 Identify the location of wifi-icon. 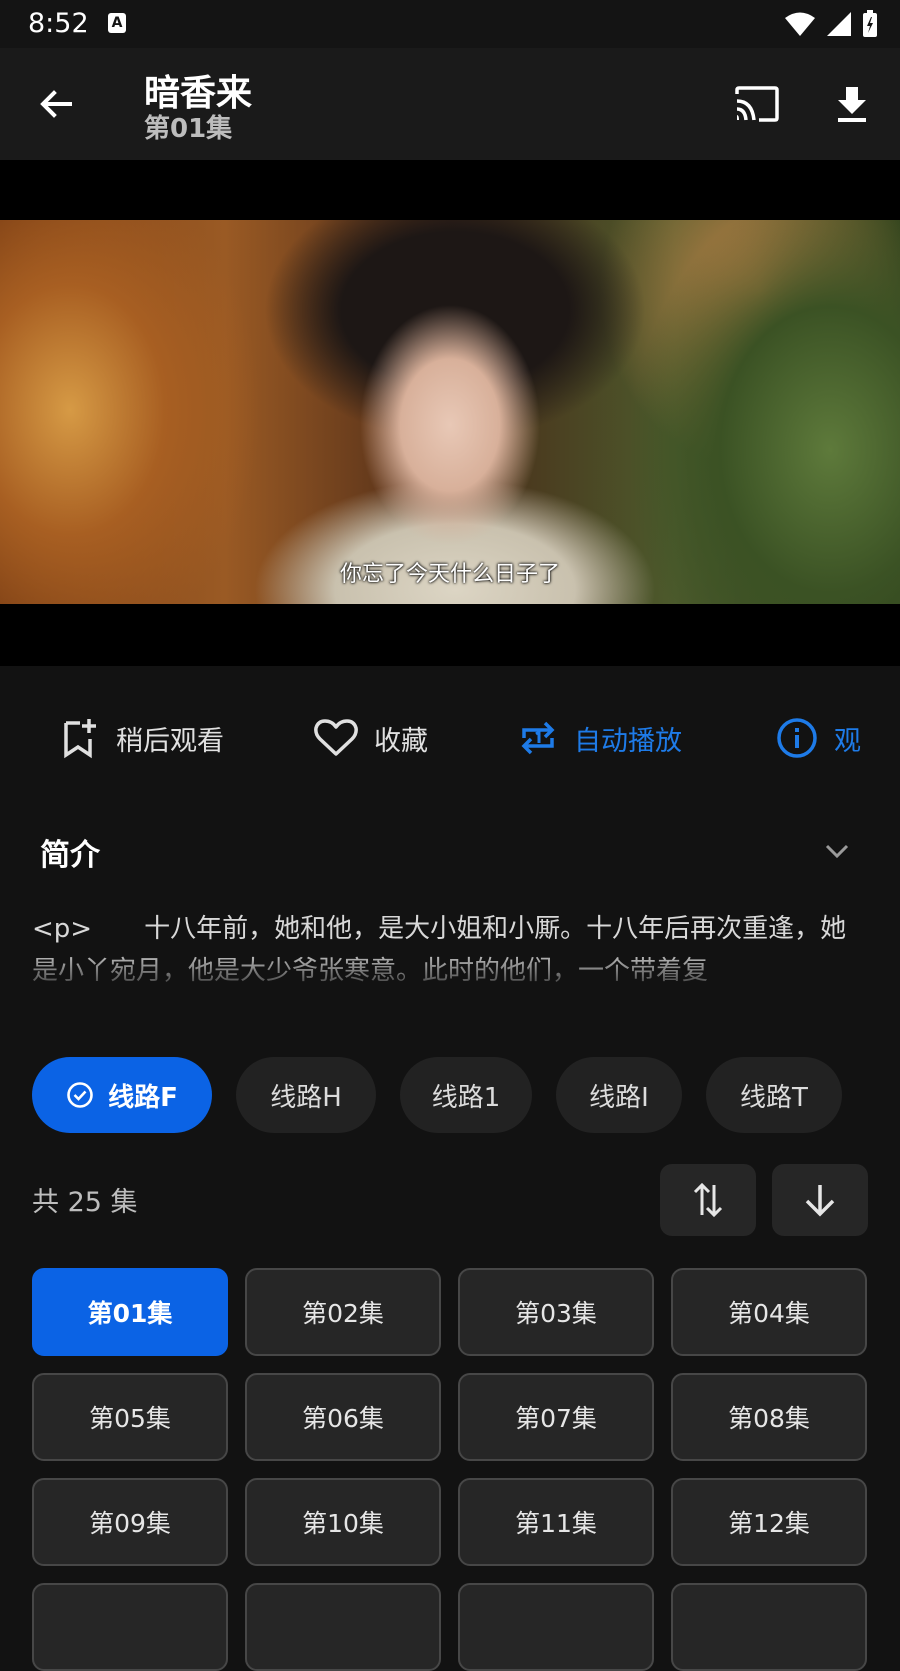
(800, 24).